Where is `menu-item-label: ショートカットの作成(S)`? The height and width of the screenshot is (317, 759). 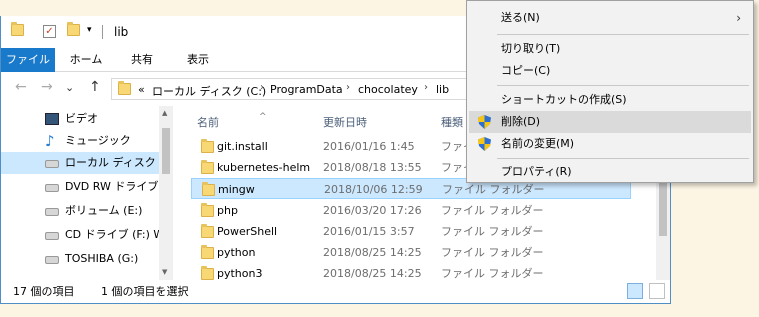
menu-item-label: ショートカットの作成(S) is located at coordinates (564, 99).